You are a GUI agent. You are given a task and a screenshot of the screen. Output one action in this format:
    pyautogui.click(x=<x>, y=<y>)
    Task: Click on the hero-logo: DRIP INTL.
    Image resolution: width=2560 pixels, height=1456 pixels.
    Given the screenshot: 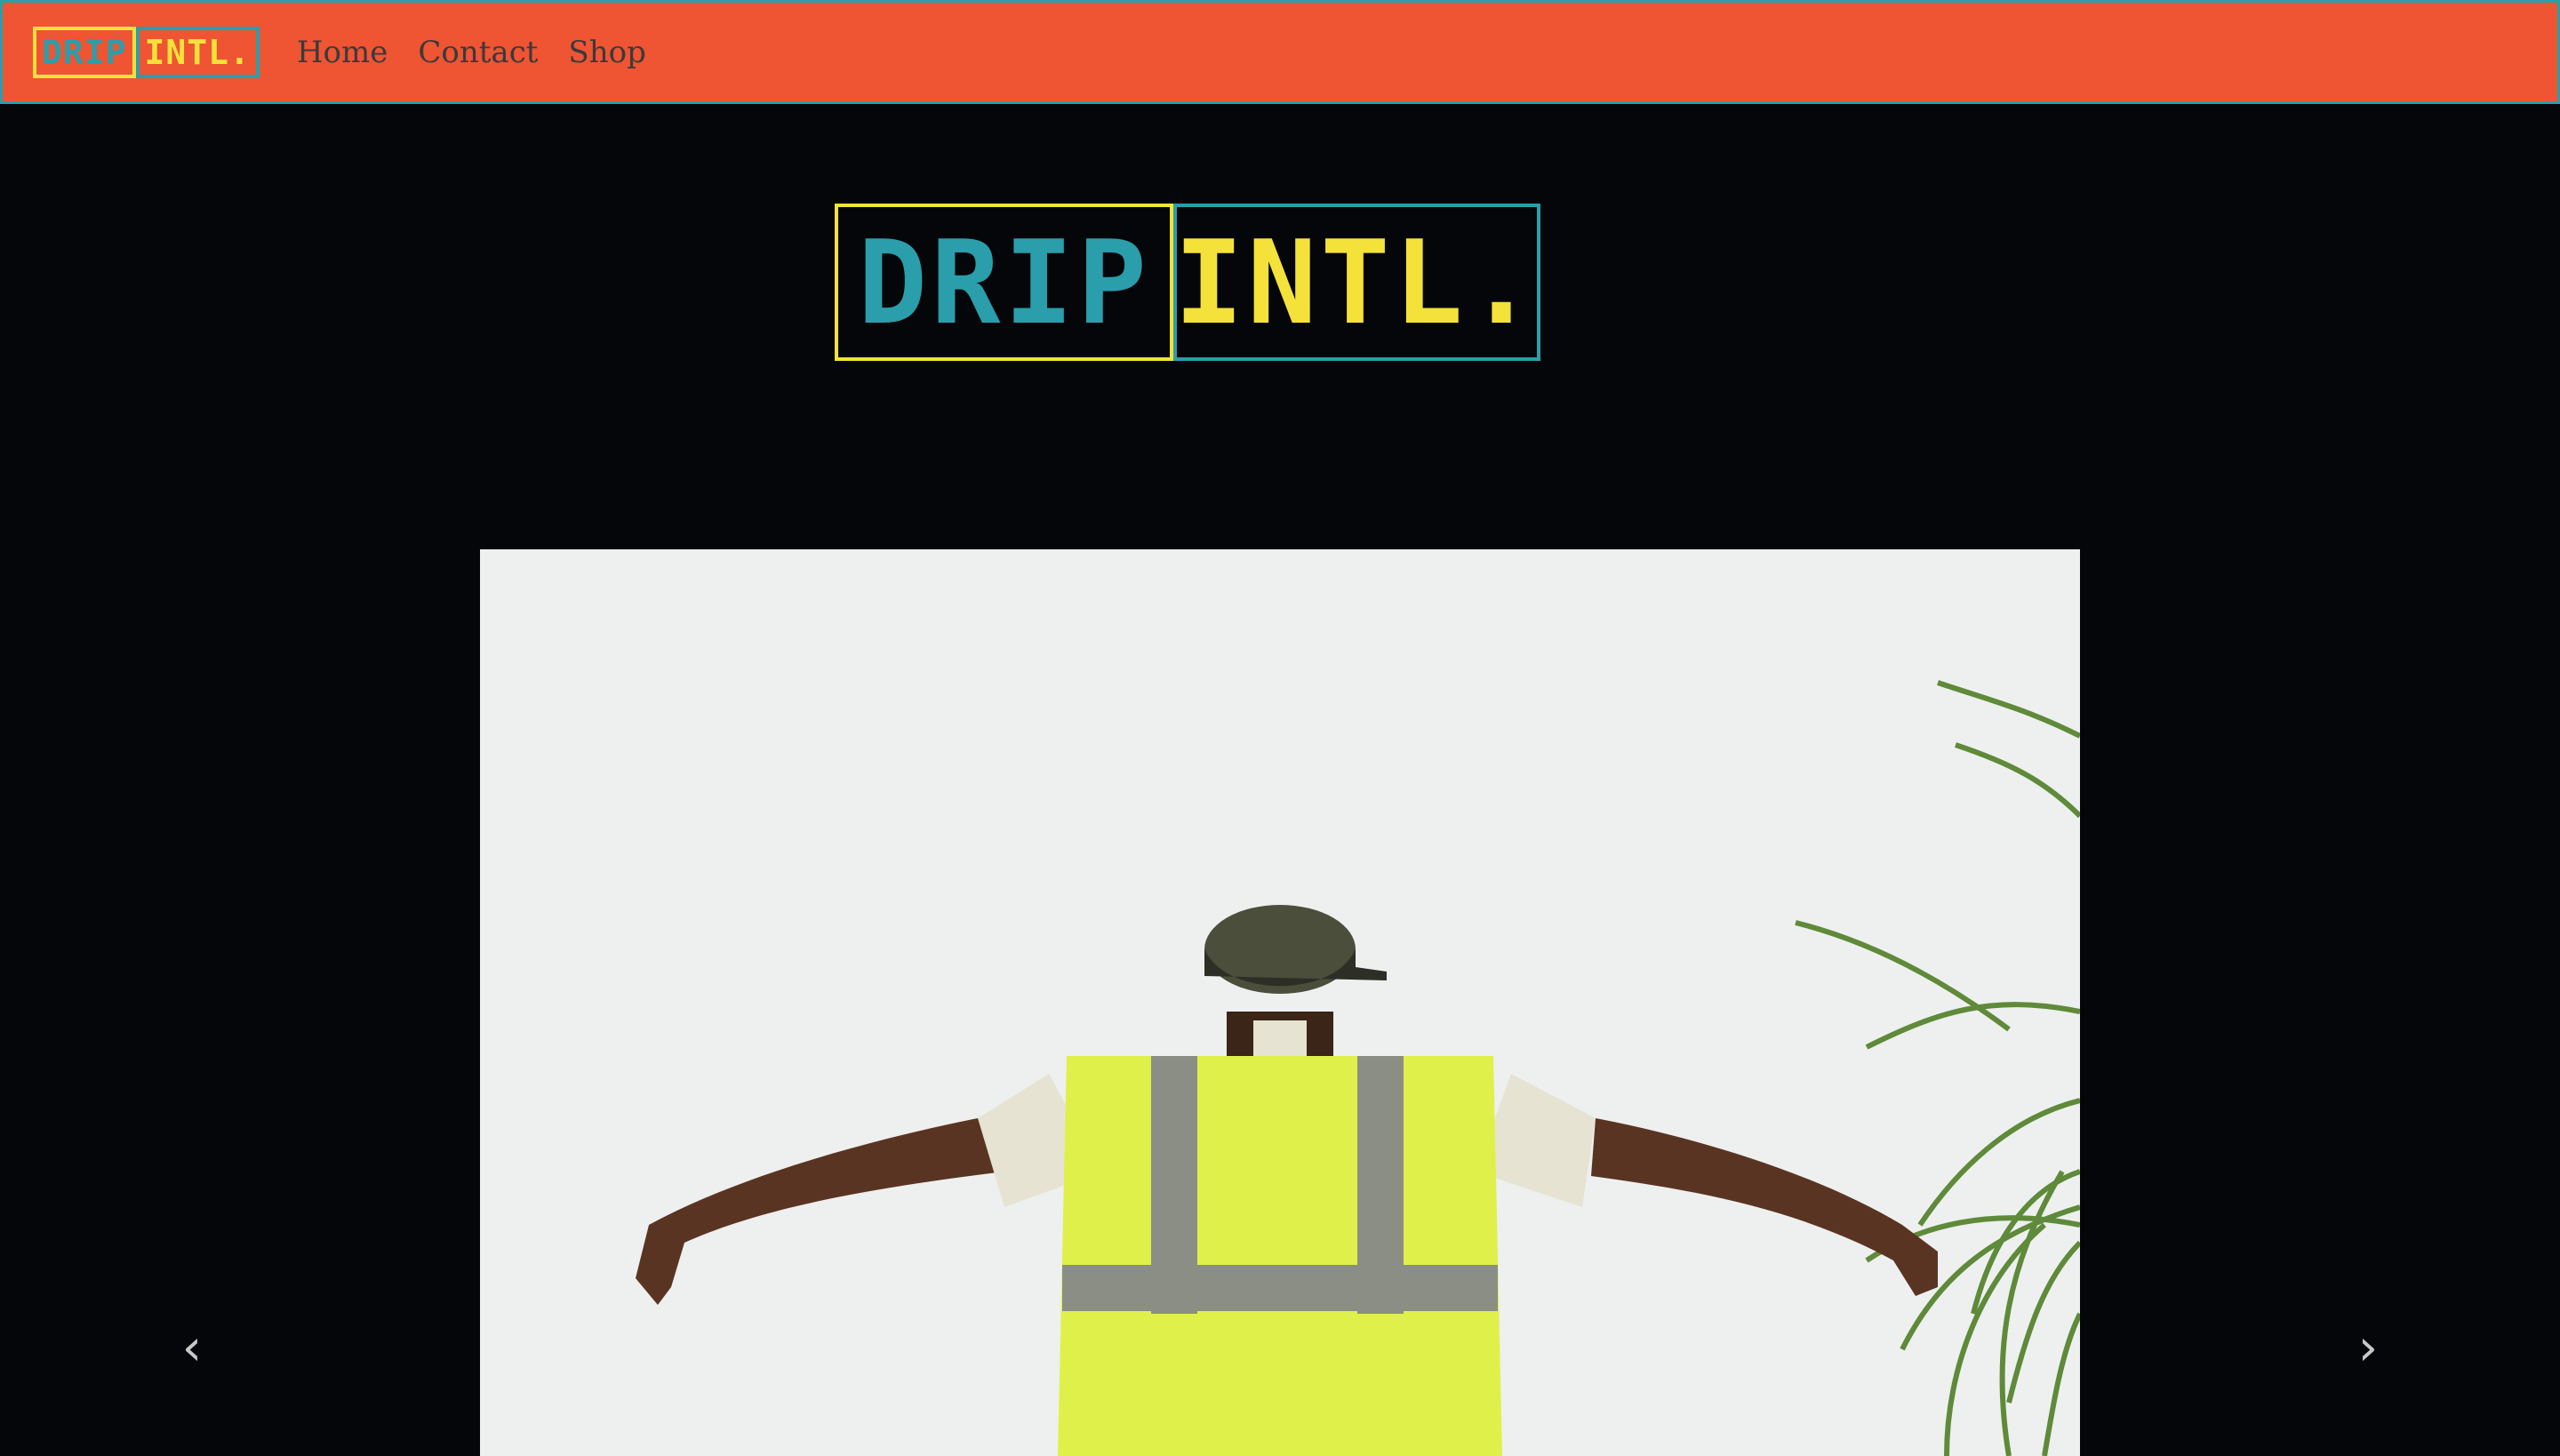 What is the action you would take?
    pyautogui.click(x=1187, y=282)
    